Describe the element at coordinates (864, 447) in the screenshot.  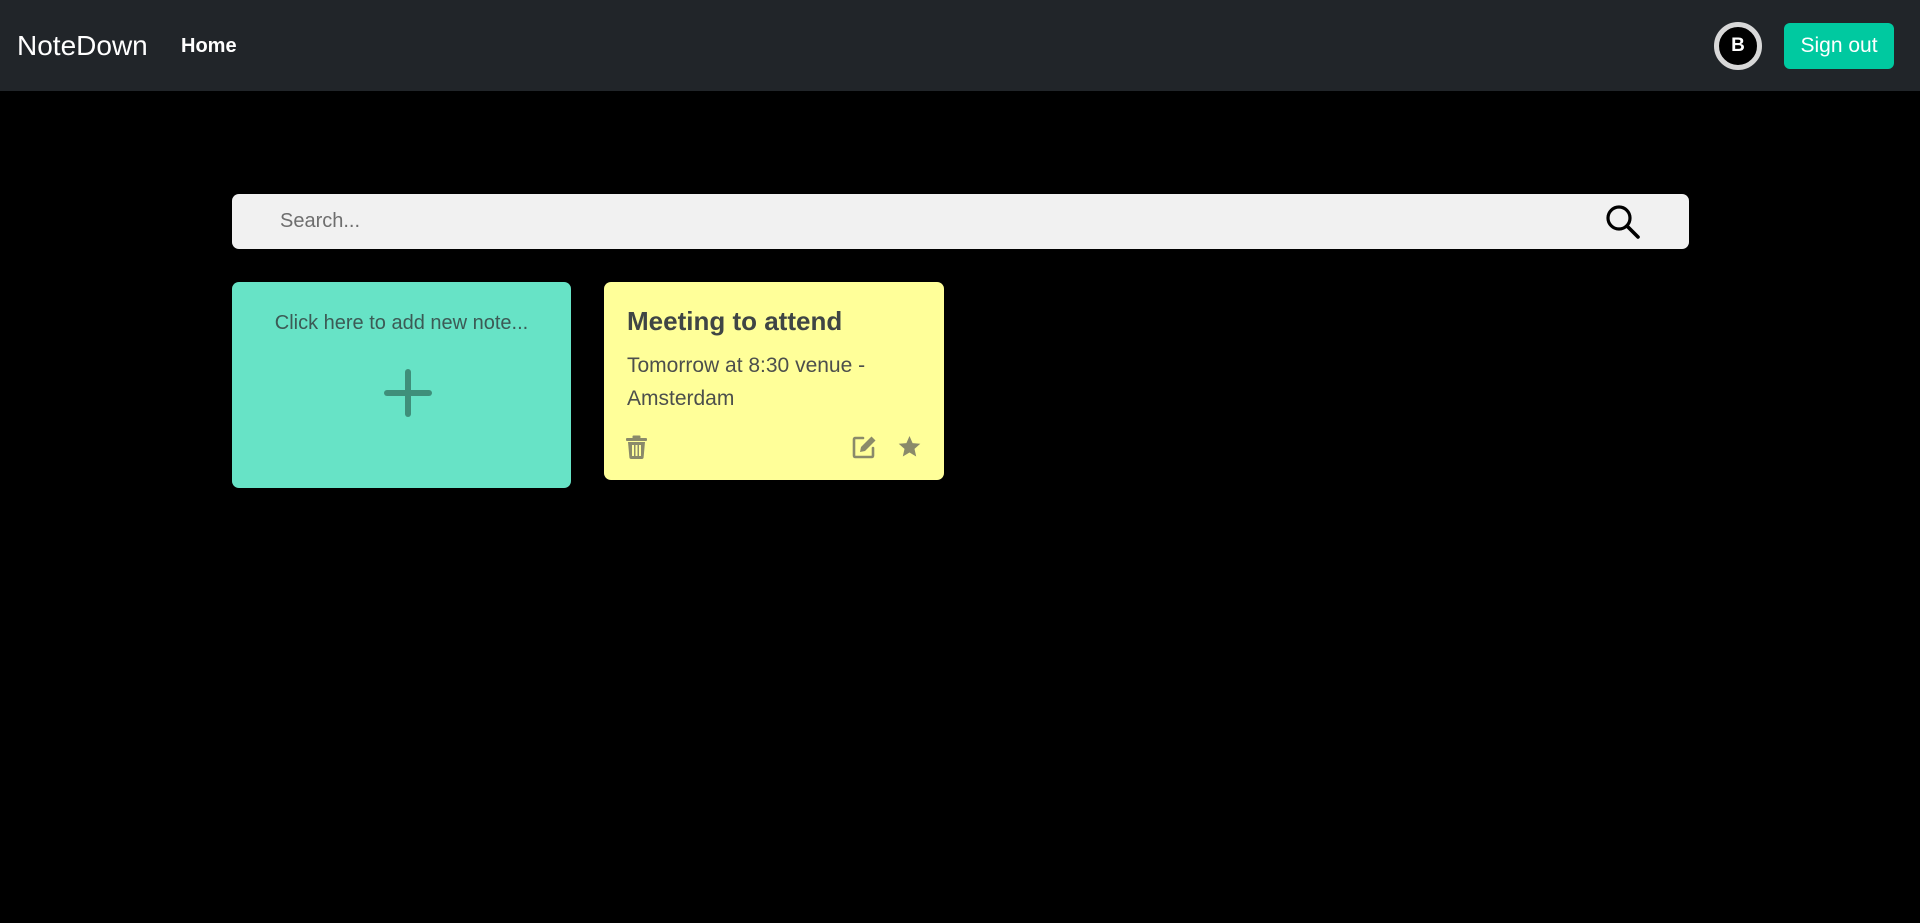
I see `edit-icon` at that location.